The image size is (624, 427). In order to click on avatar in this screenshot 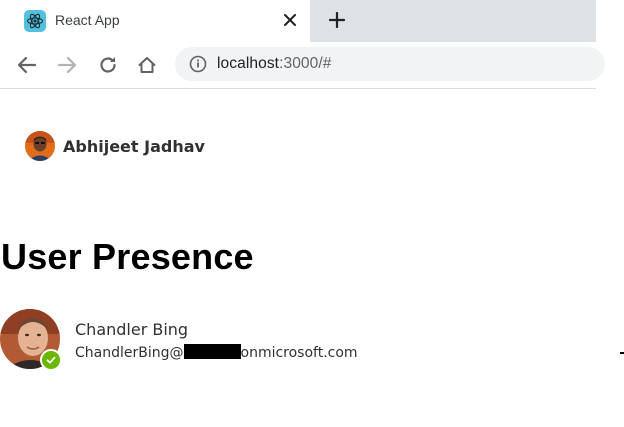, I will do `click(40, 146)`.